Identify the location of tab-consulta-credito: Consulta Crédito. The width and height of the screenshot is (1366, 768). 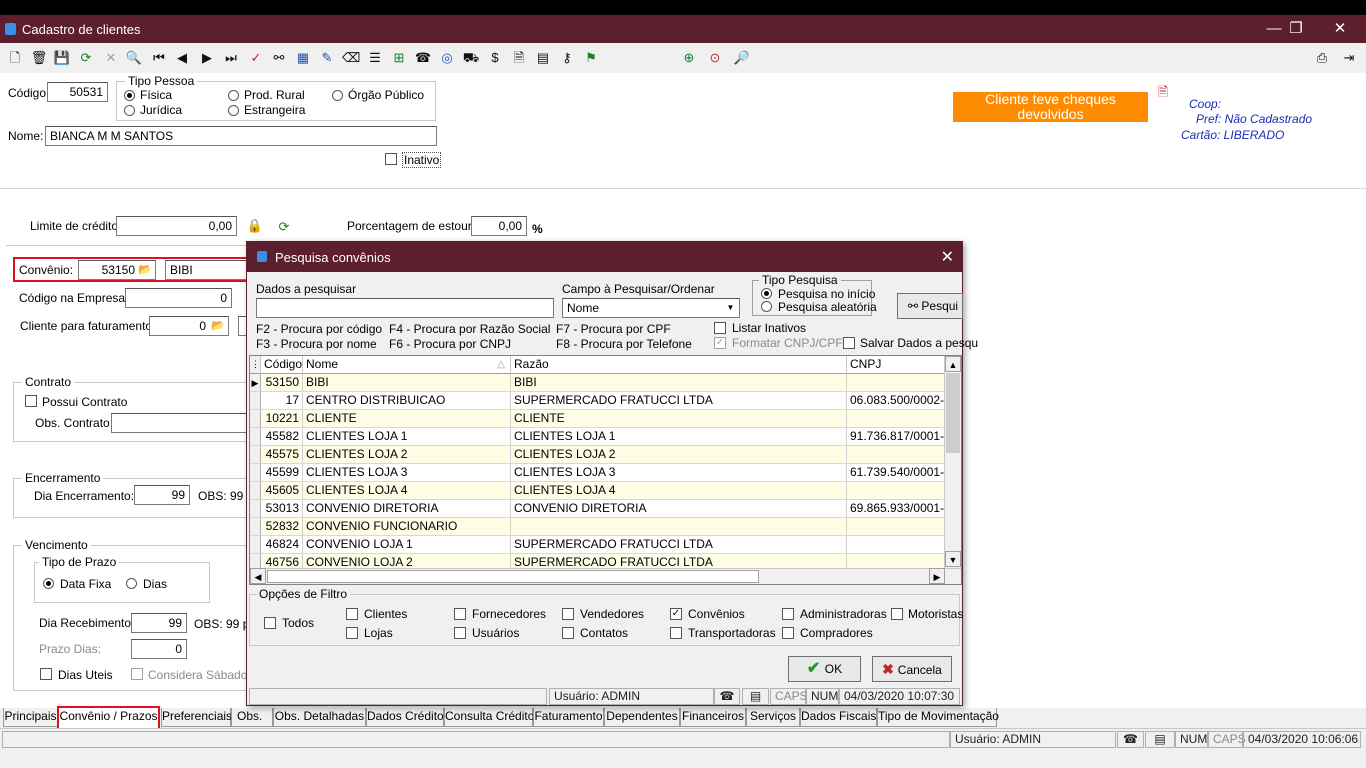
(489, 717).